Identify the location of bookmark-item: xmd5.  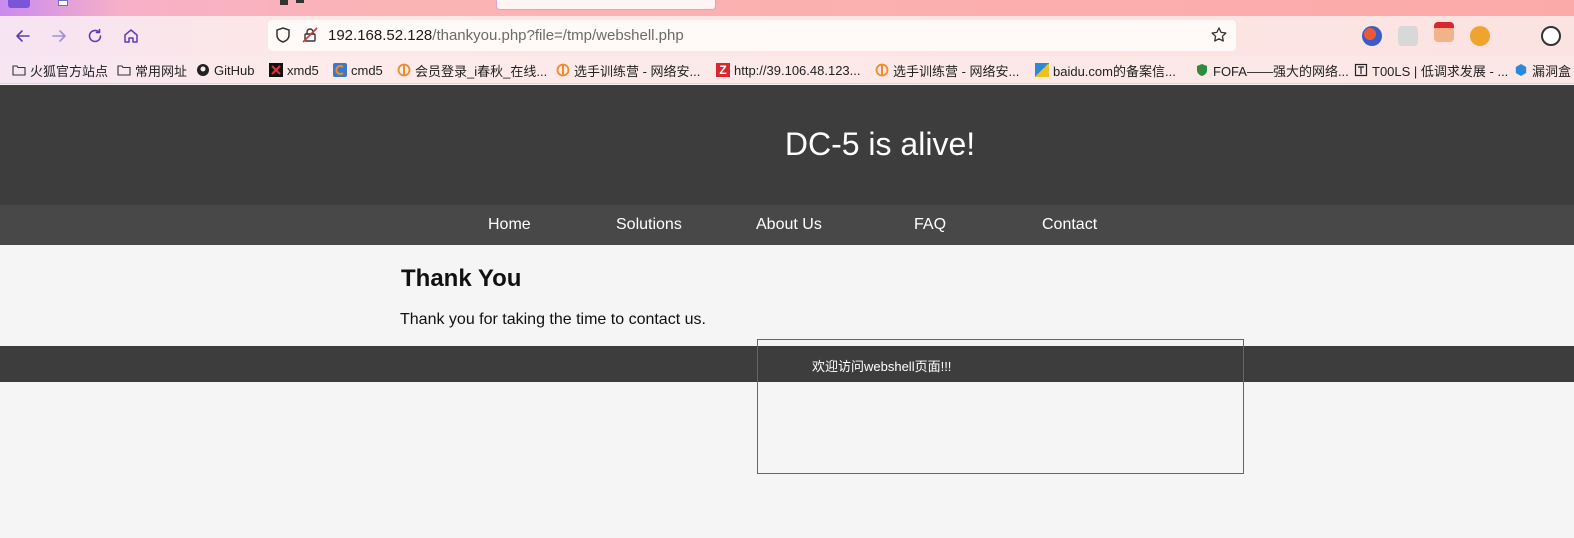
(294, 70).